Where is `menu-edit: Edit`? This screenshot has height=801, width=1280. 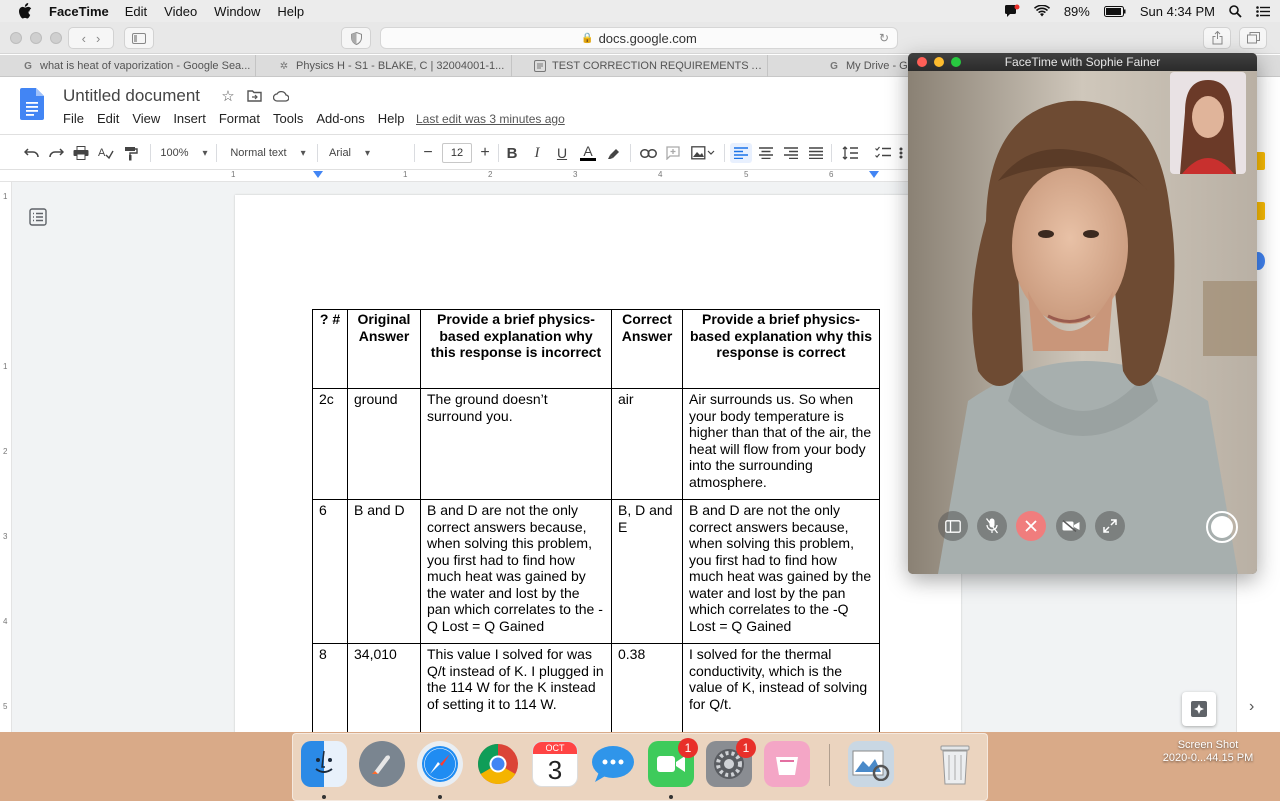 menu-edit: Edit is located at coordinates (136, 11).